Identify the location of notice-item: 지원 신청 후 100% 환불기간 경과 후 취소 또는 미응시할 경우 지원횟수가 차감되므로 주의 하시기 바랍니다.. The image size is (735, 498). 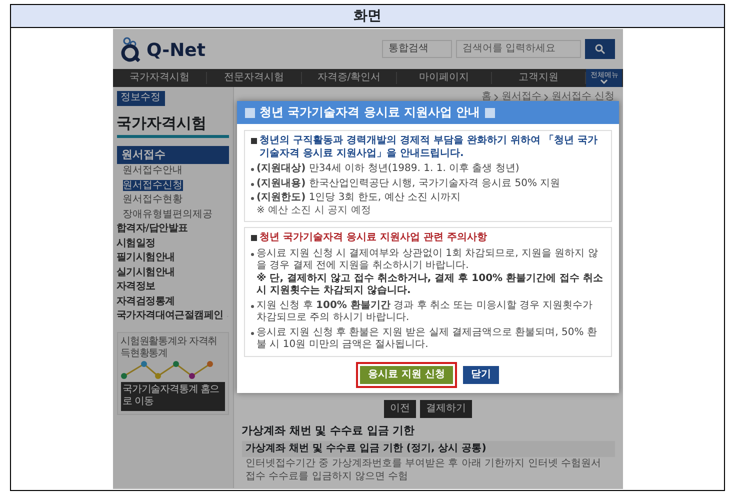
(425, 312).